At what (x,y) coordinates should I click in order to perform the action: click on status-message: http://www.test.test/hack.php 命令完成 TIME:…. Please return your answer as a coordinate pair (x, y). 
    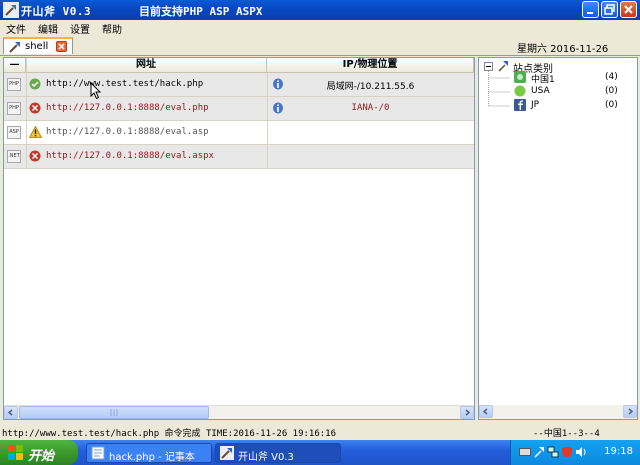
    Looking at the image, I should click on (169, 434).